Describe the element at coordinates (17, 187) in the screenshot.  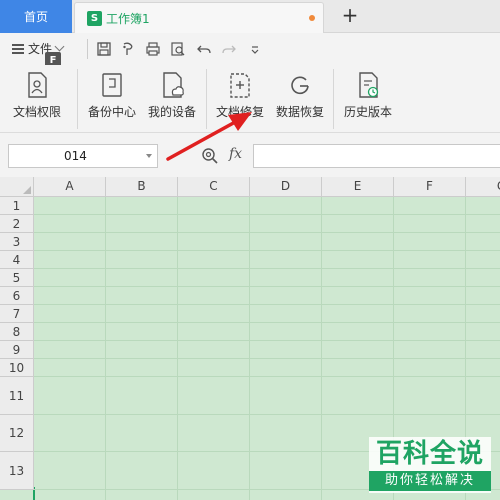
I see `select-all-corner` at that location.